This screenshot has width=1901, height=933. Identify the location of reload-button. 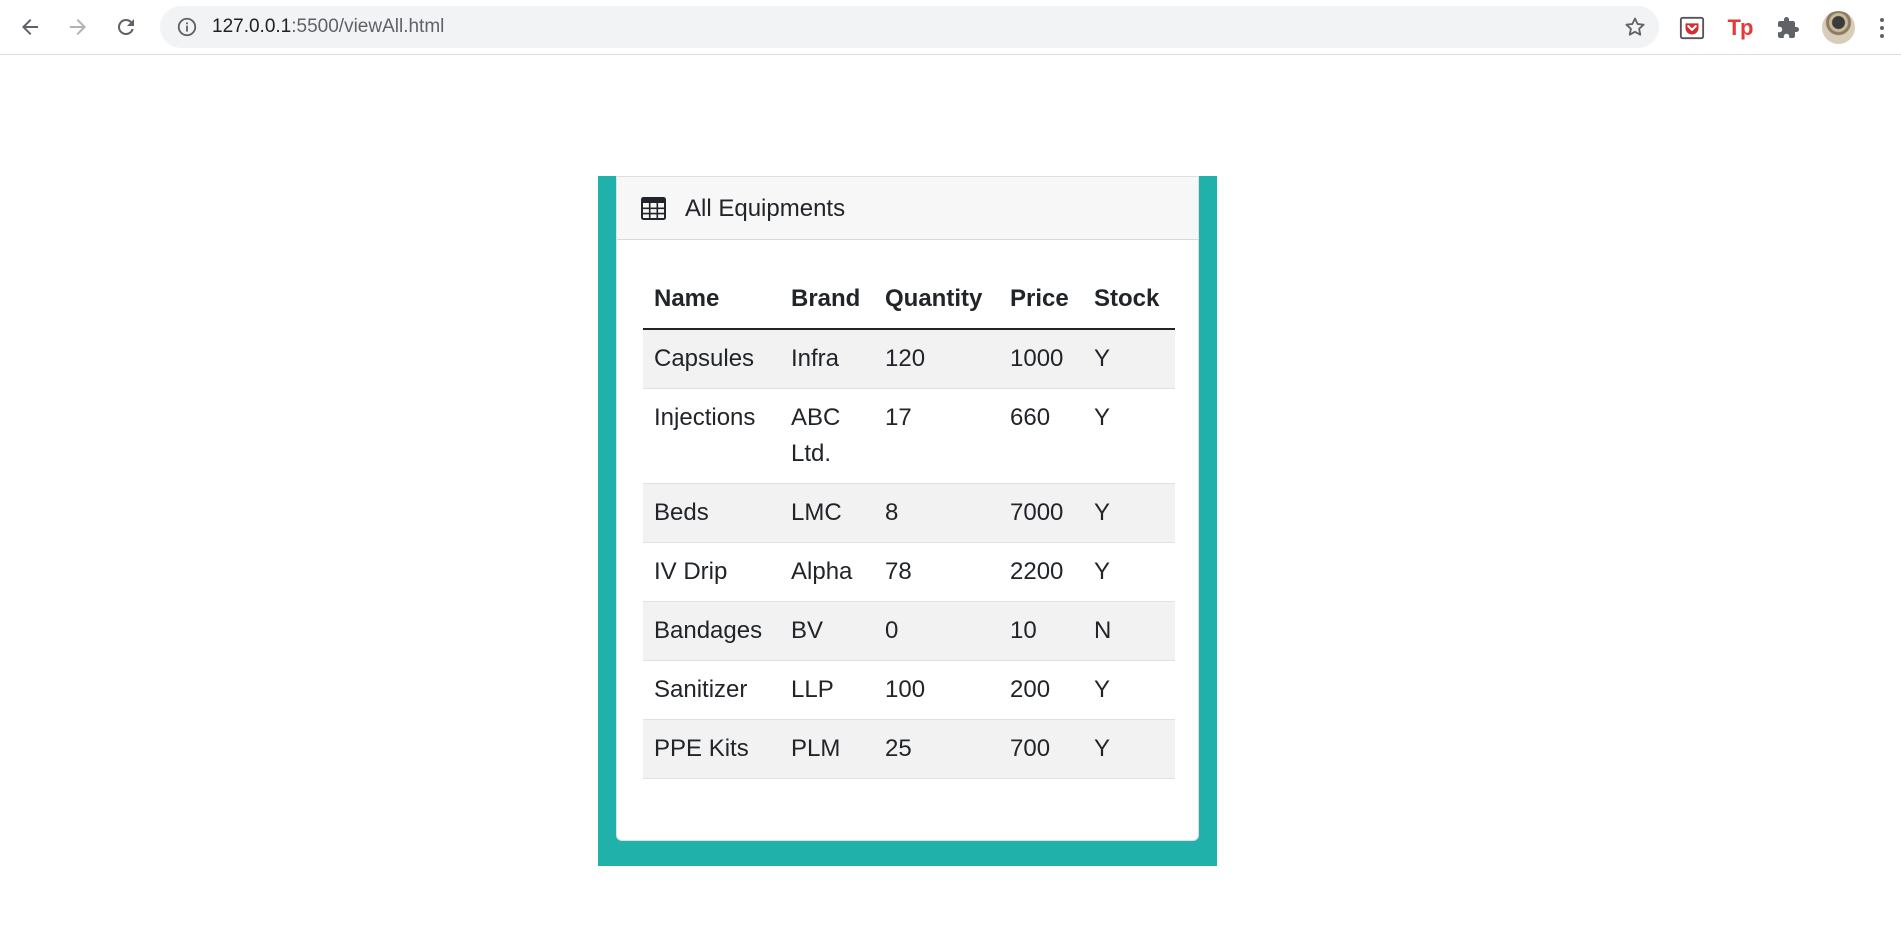
(126, 27).